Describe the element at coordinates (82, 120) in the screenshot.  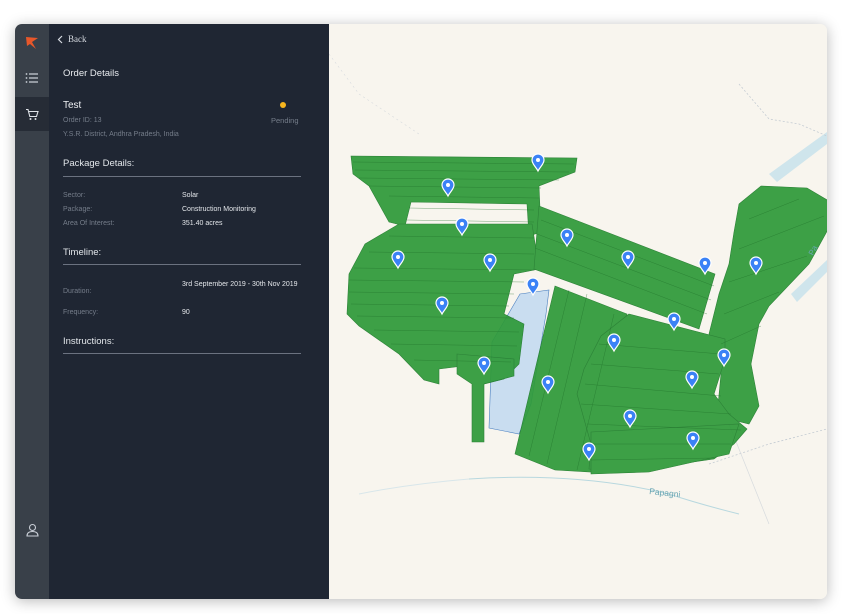
I see `order-id: Order ID: 13` at that location.